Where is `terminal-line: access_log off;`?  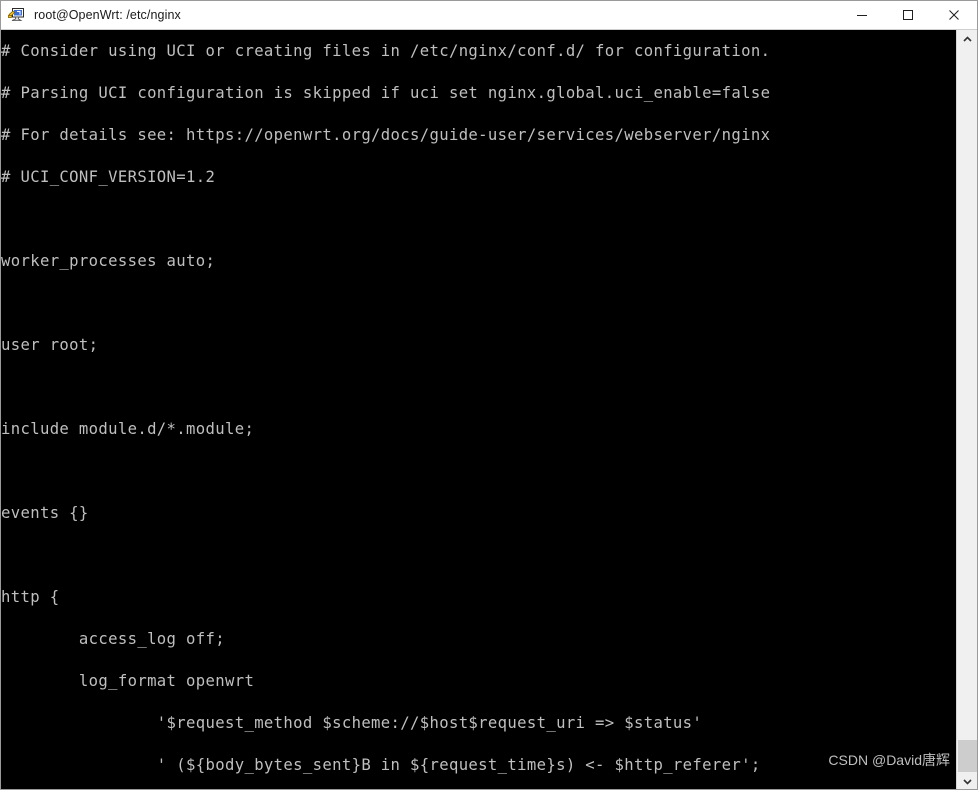
terminal-line: access_log off; is located at coordinates (113, 639).